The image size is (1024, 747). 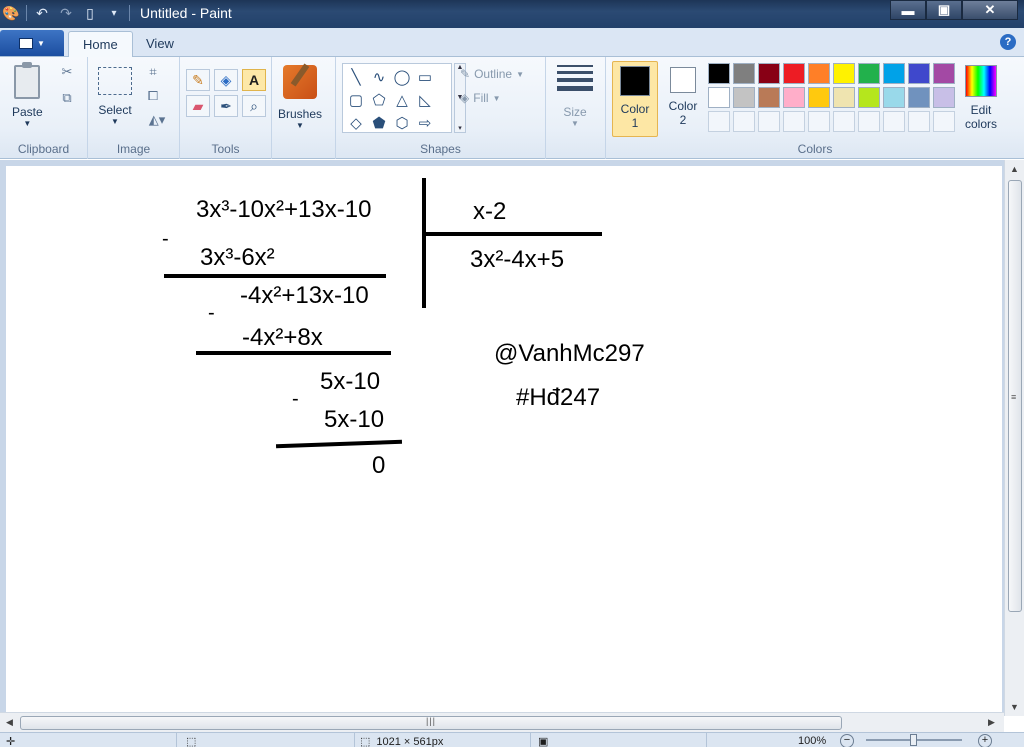 What do you see at coordinates (153, 72) in the screenshot?
I see `crop-icon: ⌗` at bounding box center [153, 72].